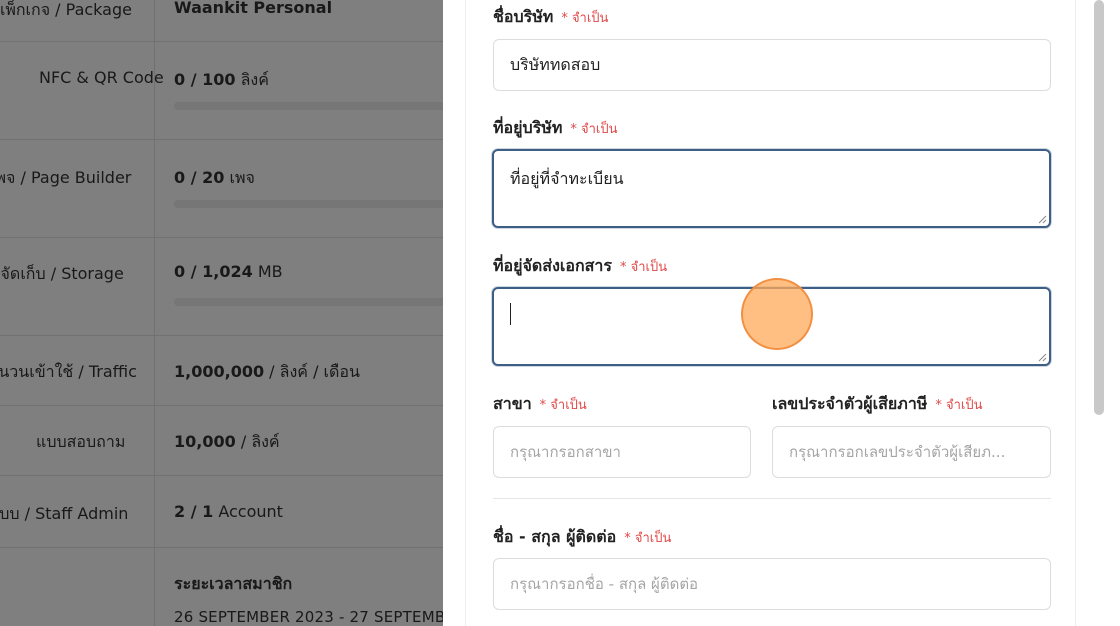  I want to click on company-address-label-text: ที่อยู่บริษัท, so click(528, 127).